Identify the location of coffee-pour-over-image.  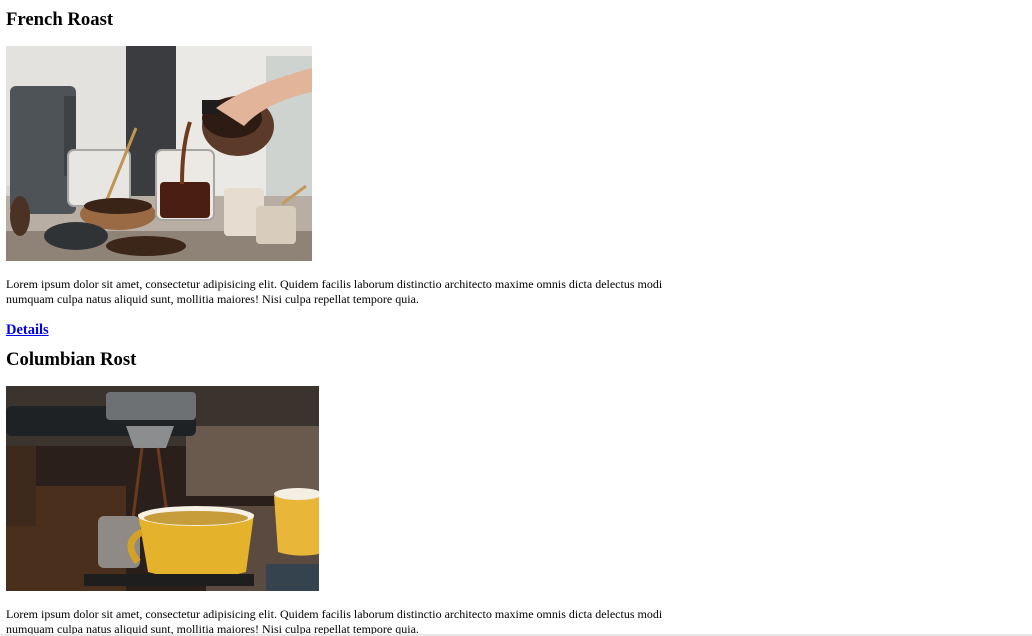
(159, 153).